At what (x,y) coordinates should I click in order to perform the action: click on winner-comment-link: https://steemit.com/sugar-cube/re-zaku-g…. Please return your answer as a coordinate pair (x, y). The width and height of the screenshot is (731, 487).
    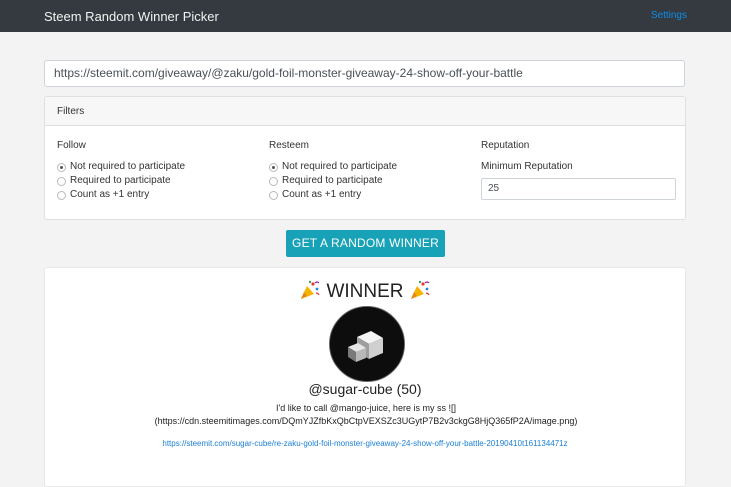
    Looking at the image, I should click on (365, 443).